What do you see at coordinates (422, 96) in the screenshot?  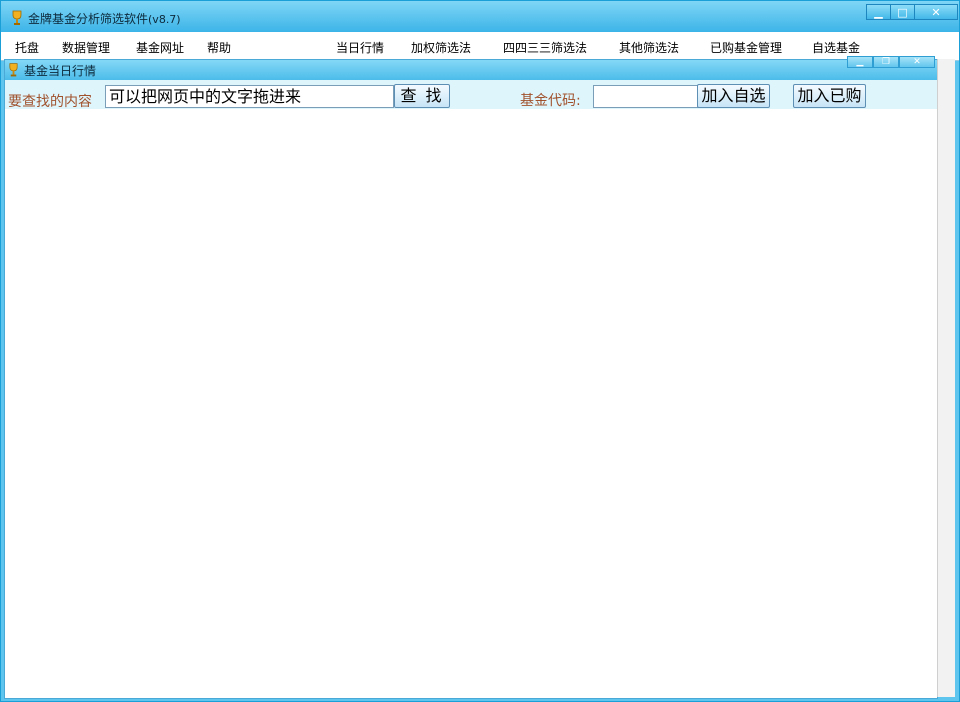 I see `find-button: 查 找` at bounding box center [422, 96].